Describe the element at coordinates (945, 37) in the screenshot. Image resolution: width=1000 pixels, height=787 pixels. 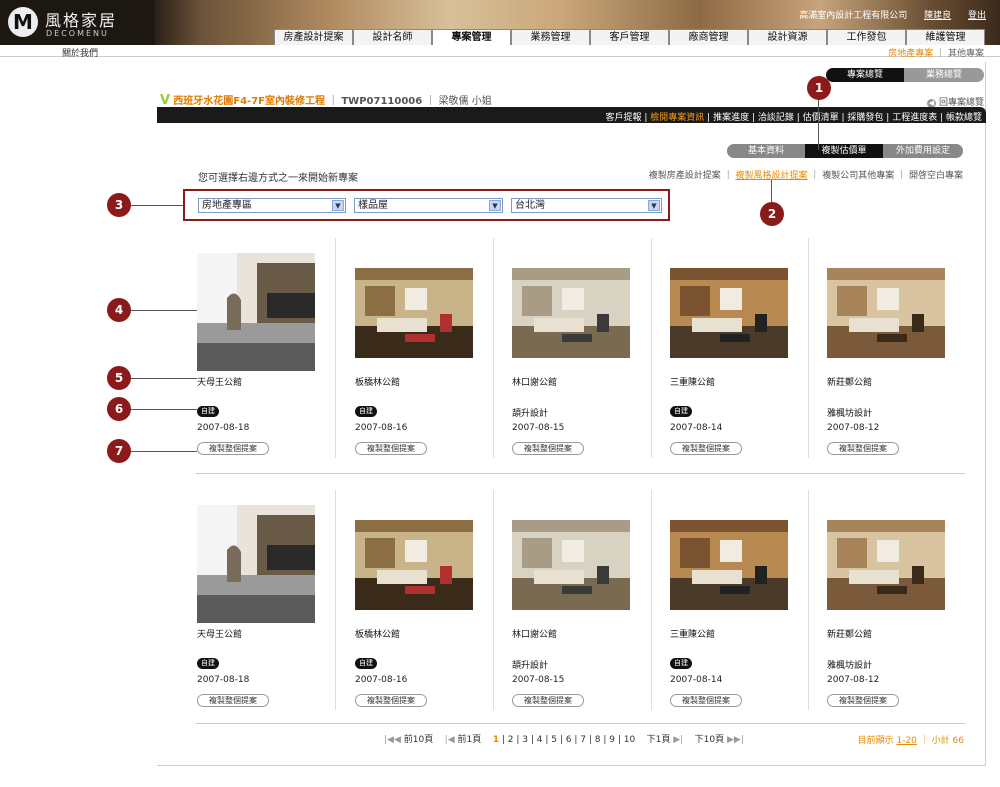
I see `nav-tab: 維護管理` at that location.